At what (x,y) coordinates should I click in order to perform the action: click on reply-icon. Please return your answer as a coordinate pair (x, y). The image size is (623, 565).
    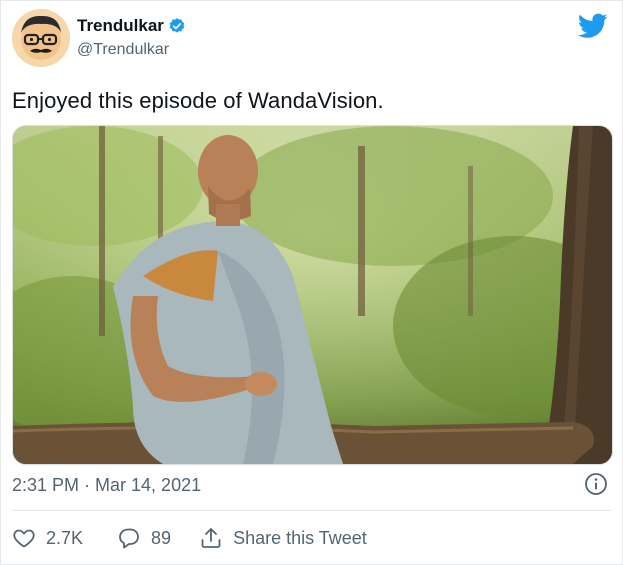
    Looking at the image, I should click on (129, 538).